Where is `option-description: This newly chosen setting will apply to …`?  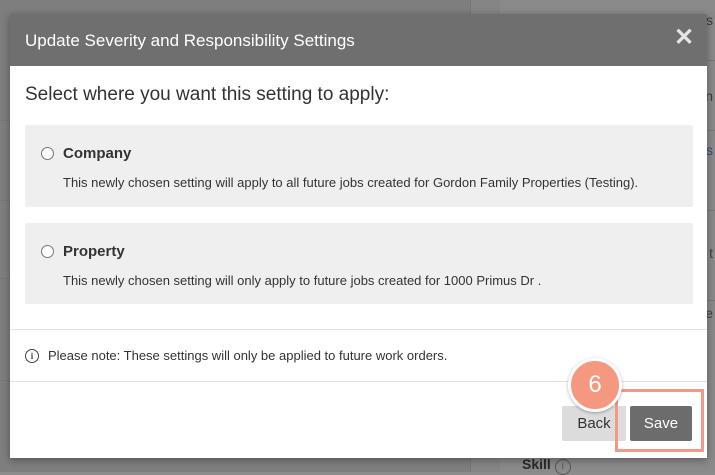 option-description: This newly chosen setting will apply to … is located at coordinates (351, 182).